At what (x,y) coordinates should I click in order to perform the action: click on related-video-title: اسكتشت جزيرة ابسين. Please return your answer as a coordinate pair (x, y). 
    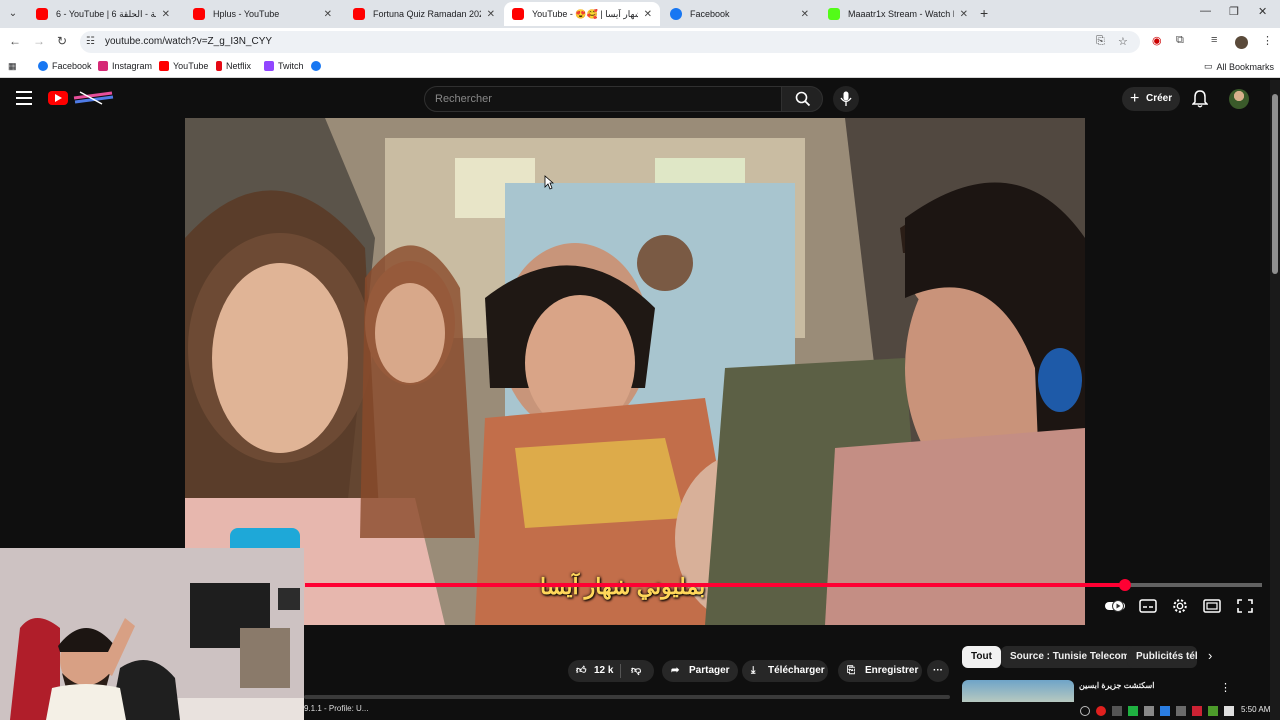
    Looking at the image, I should click on (1116, 685).